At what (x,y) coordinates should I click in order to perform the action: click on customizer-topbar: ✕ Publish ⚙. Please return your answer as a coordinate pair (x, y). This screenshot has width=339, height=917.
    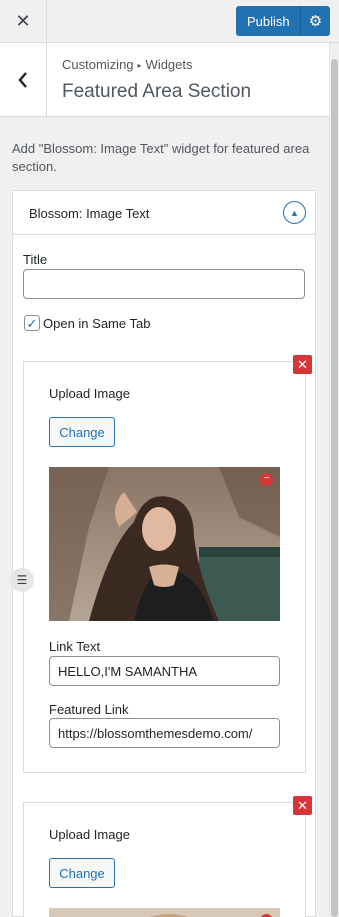
    Looking at the image, I should click on (169, 21).